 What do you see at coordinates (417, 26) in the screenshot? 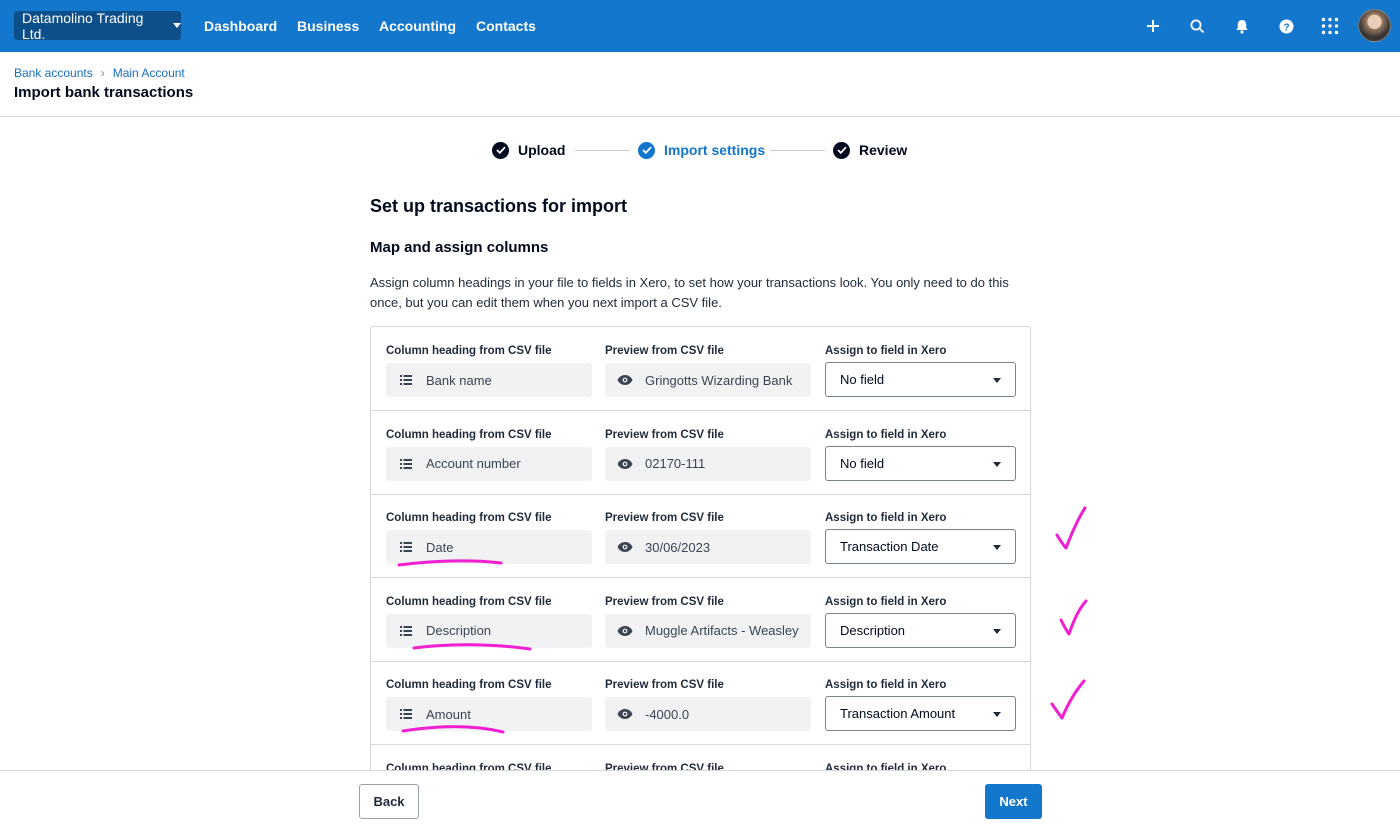
I see `nav-accounting: Accounting` at bounding box center [417, 26].